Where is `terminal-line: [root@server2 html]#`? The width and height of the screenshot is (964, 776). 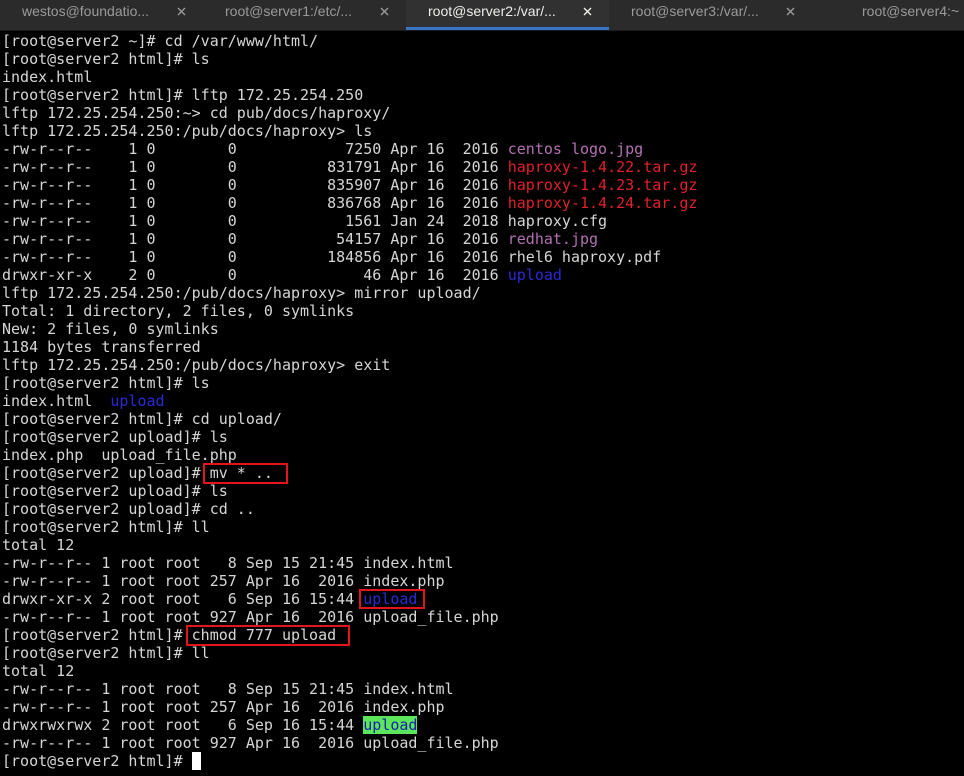
terminal-line: [root@server2 html]# is located at coordinates (483, 761).